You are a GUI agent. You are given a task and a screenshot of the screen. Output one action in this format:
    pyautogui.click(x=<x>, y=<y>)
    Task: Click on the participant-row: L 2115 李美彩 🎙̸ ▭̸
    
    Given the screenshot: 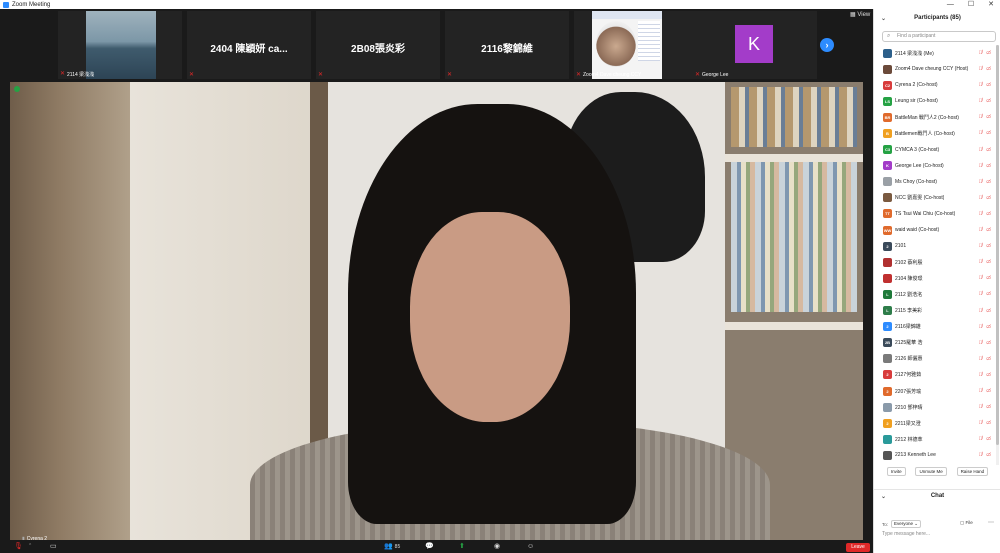 What is the action you would take?
    pyautogui.click(x=937, y=311)
    